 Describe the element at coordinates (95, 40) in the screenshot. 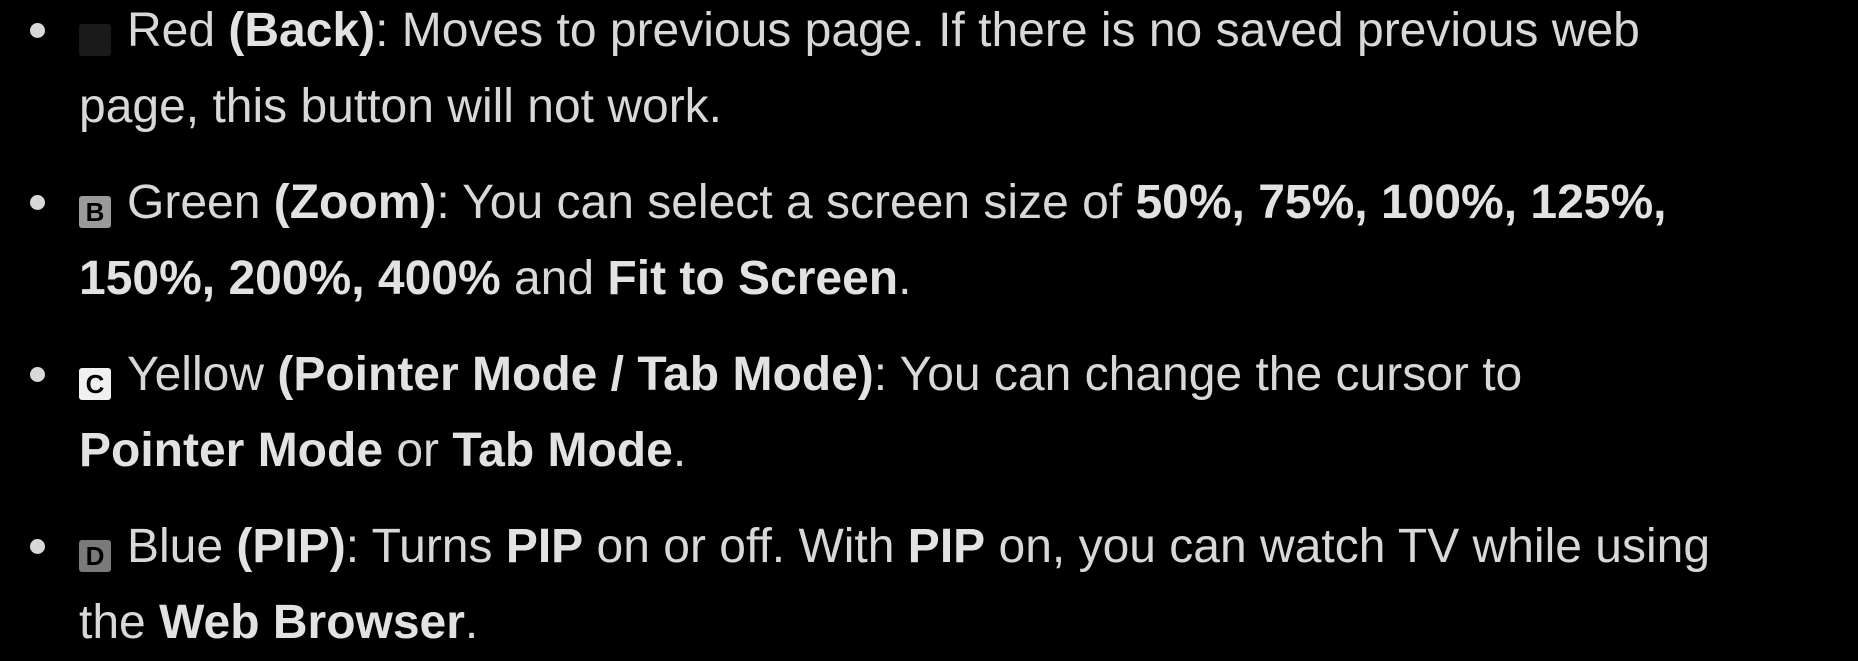

I see `red-a-key-icon: A` at that location.